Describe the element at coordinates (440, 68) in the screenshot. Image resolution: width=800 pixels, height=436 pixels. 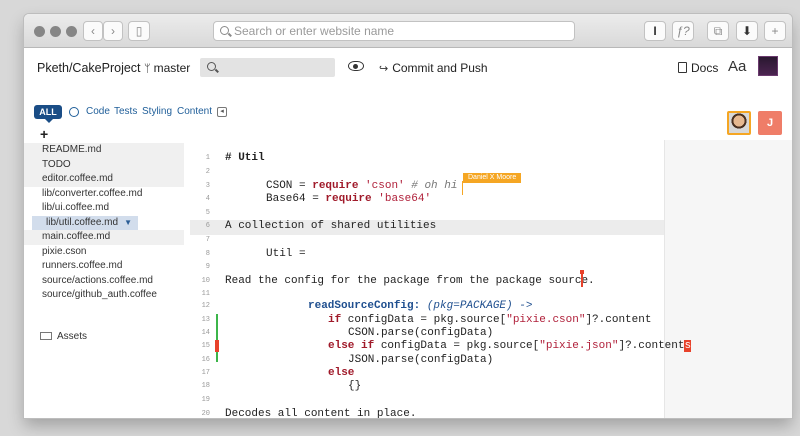
I see `commit-label: Commit and Push` at that location.